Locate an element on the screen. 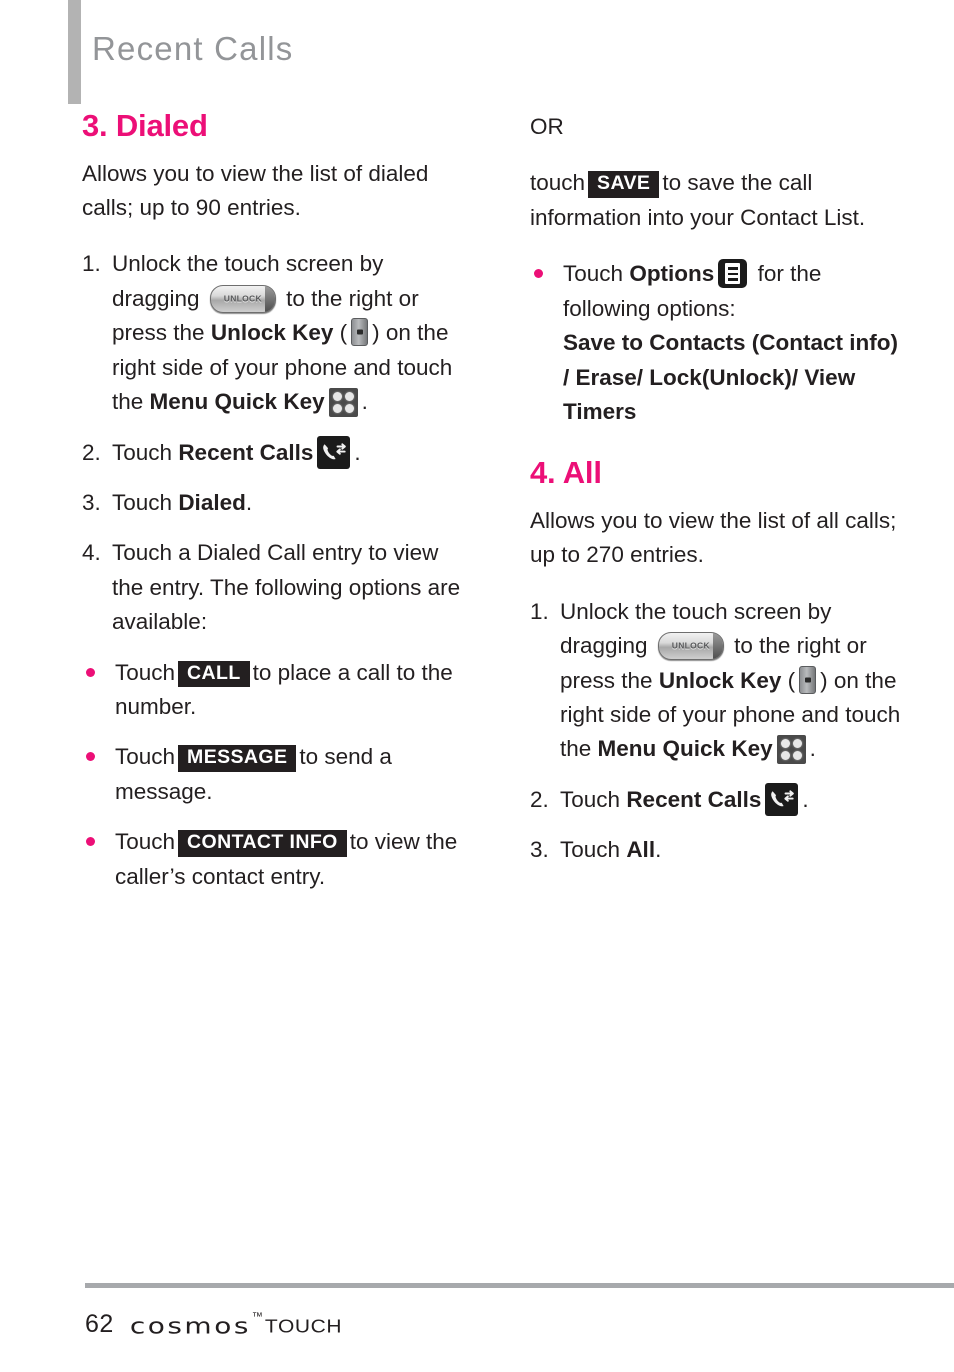 The image size is (954, 1372). page-number: 62 is located at coordinates (99, 1324).